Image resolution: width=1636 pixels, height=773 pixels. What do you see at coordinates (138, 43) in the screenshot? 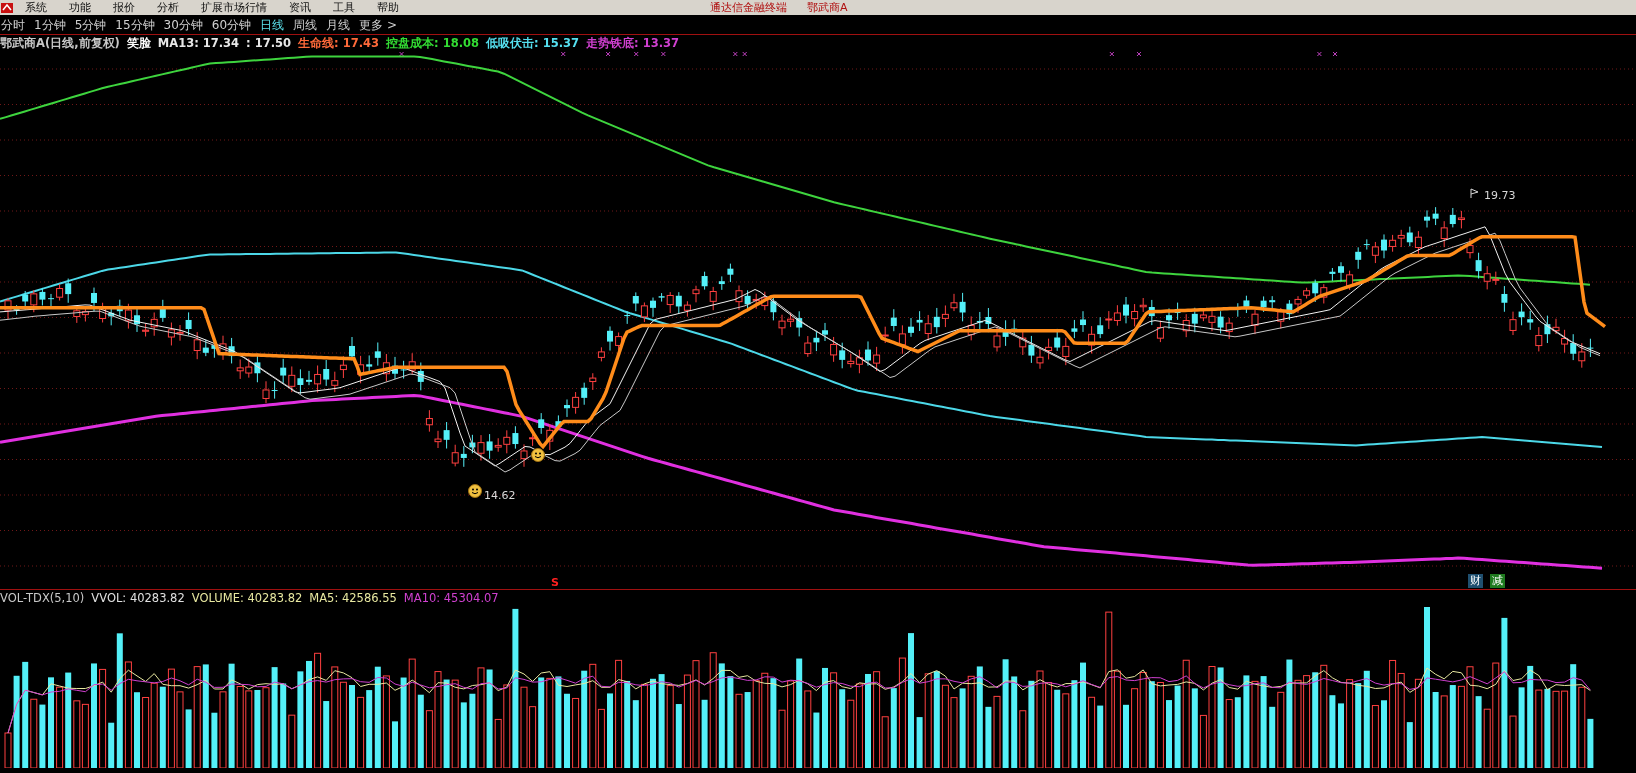
I see `indicator-value: 笑脸` at bounding box center [138, 43].